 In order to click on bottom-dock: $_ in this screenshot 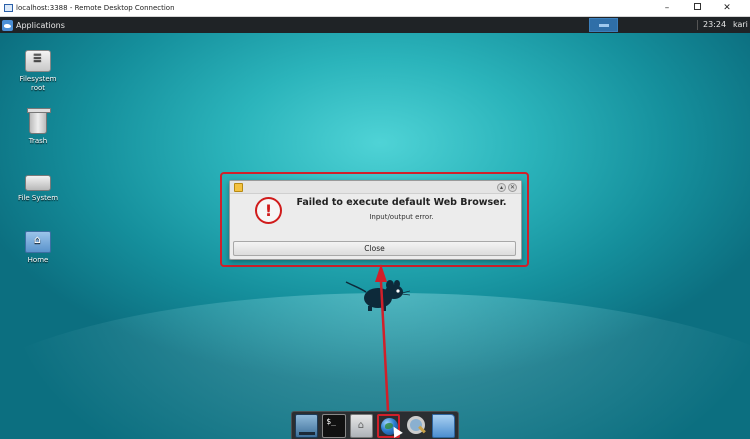, I will do `click(375, 425)`.